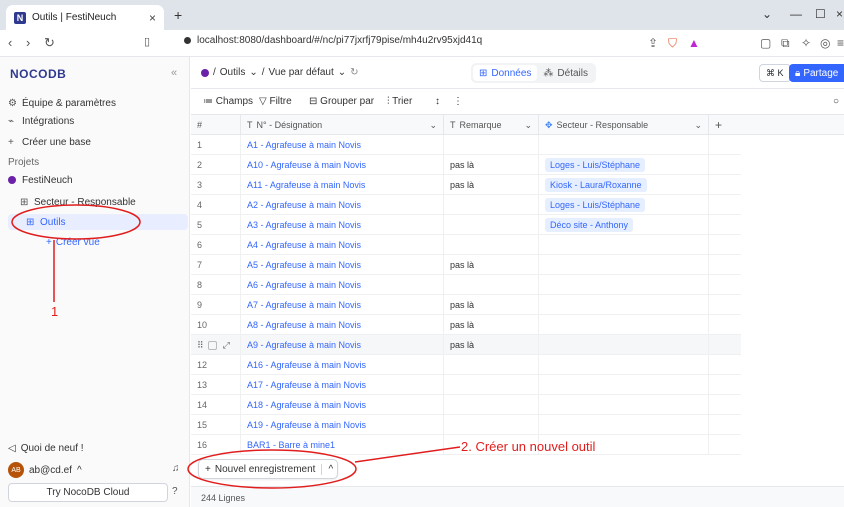 This screenshot has height=507, width=844. Describe the element at coordinates (505, 73) in the screenshot. I see `tab-data: ⊞ Données` at that location.